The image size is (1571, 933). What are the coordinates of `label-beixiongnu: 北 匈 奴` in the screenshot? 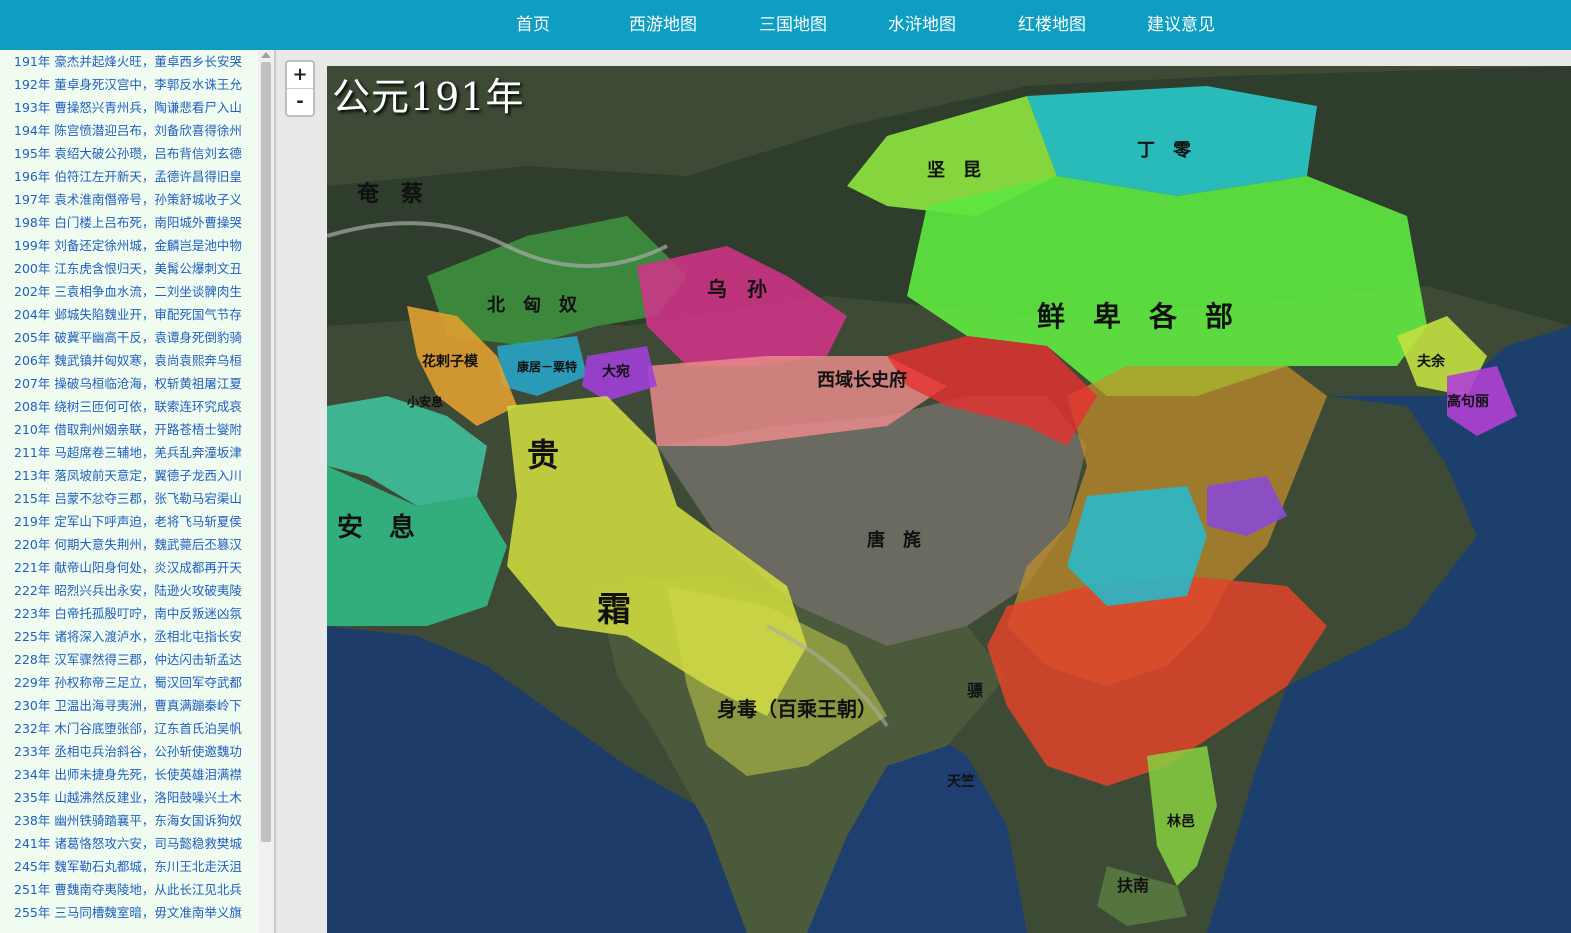 It's located at (532, 305).